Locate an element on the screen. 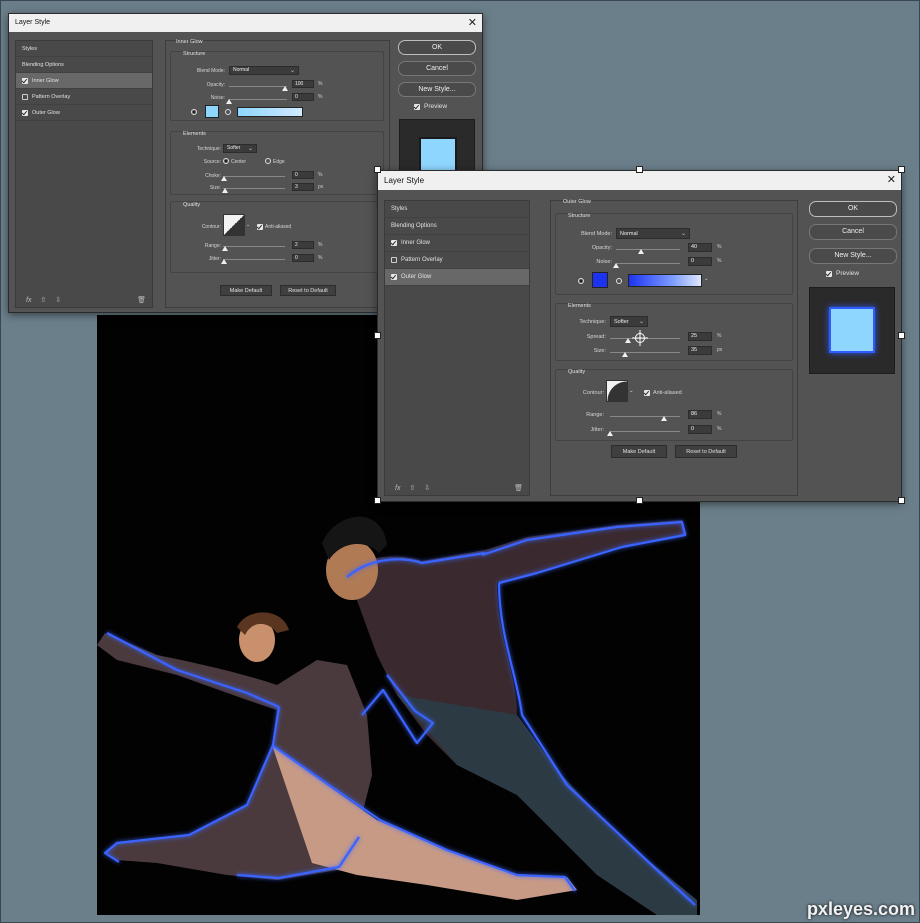  opacity-input: 40 is located at coordinates (700, 247).